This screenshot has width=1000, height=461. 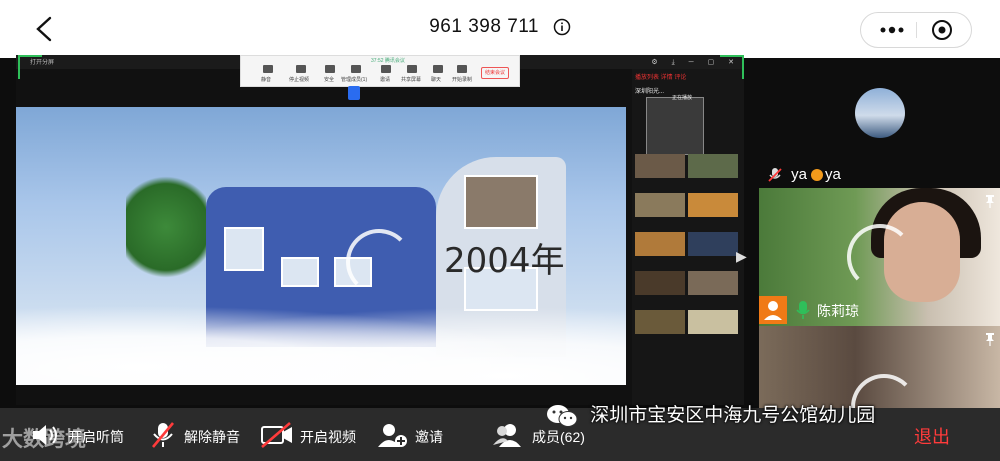 I want to click on target-icon, so click(x=942, y=30).